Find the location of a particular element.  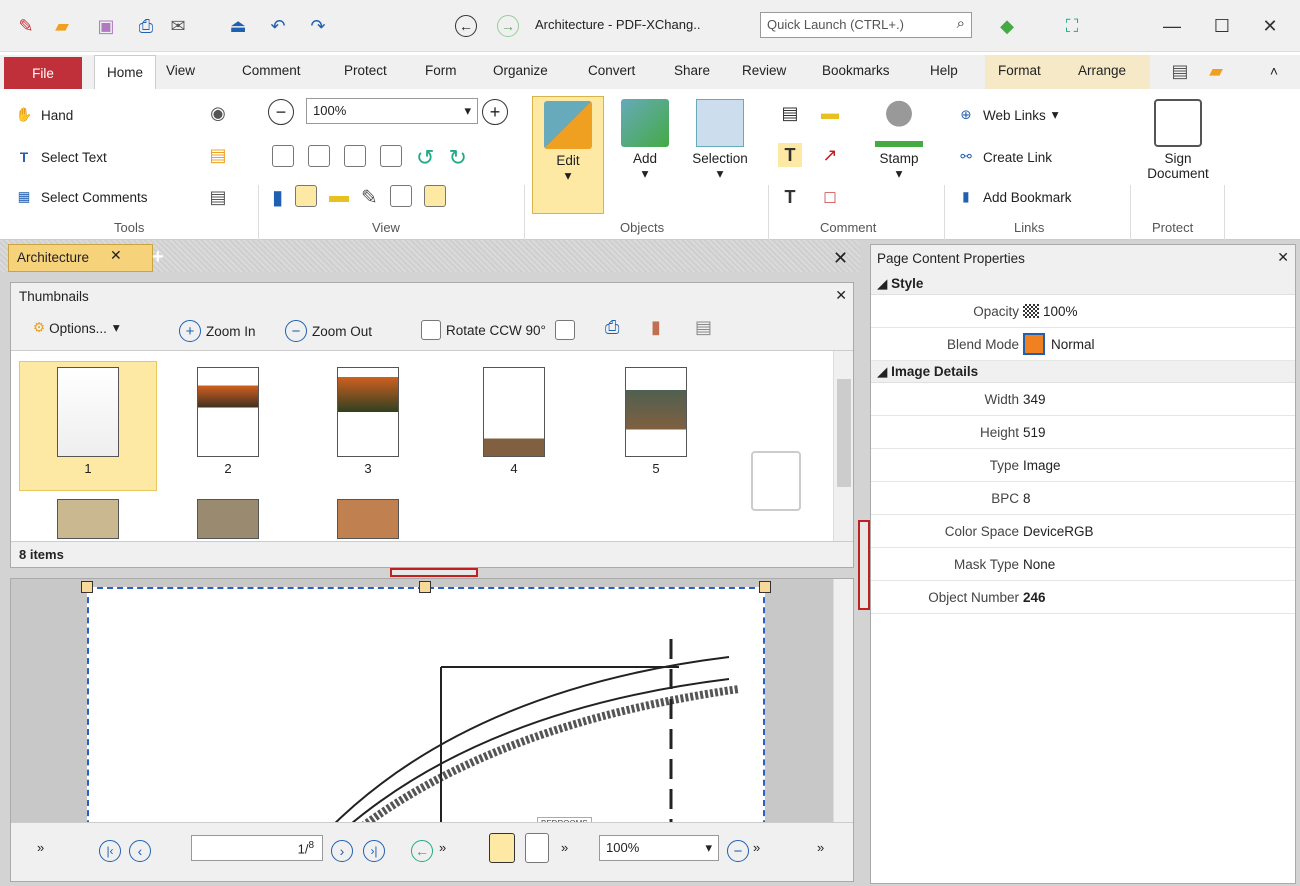

menu-organize: Organize is located at coordinates (520, 70).